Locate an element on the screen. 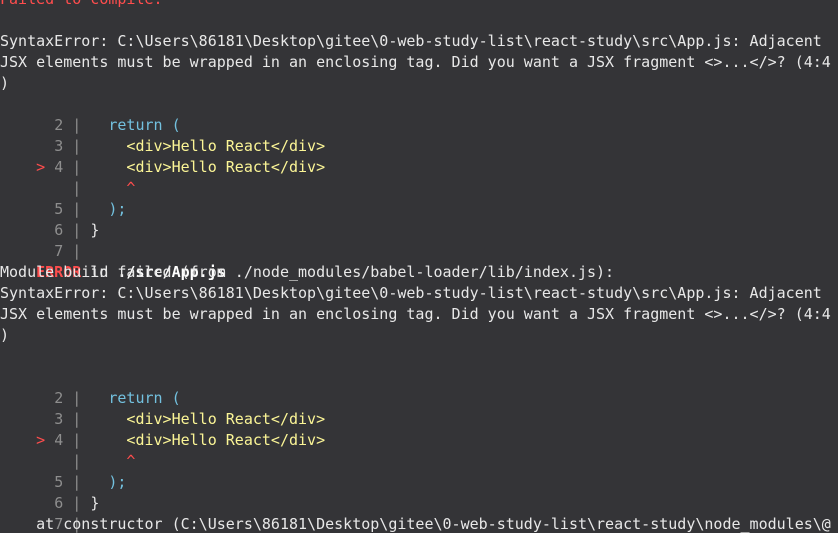 This screenshot has width=838, height=533. error-heading: ERROR in ./src/App.js is located at coordinates (113, 261).